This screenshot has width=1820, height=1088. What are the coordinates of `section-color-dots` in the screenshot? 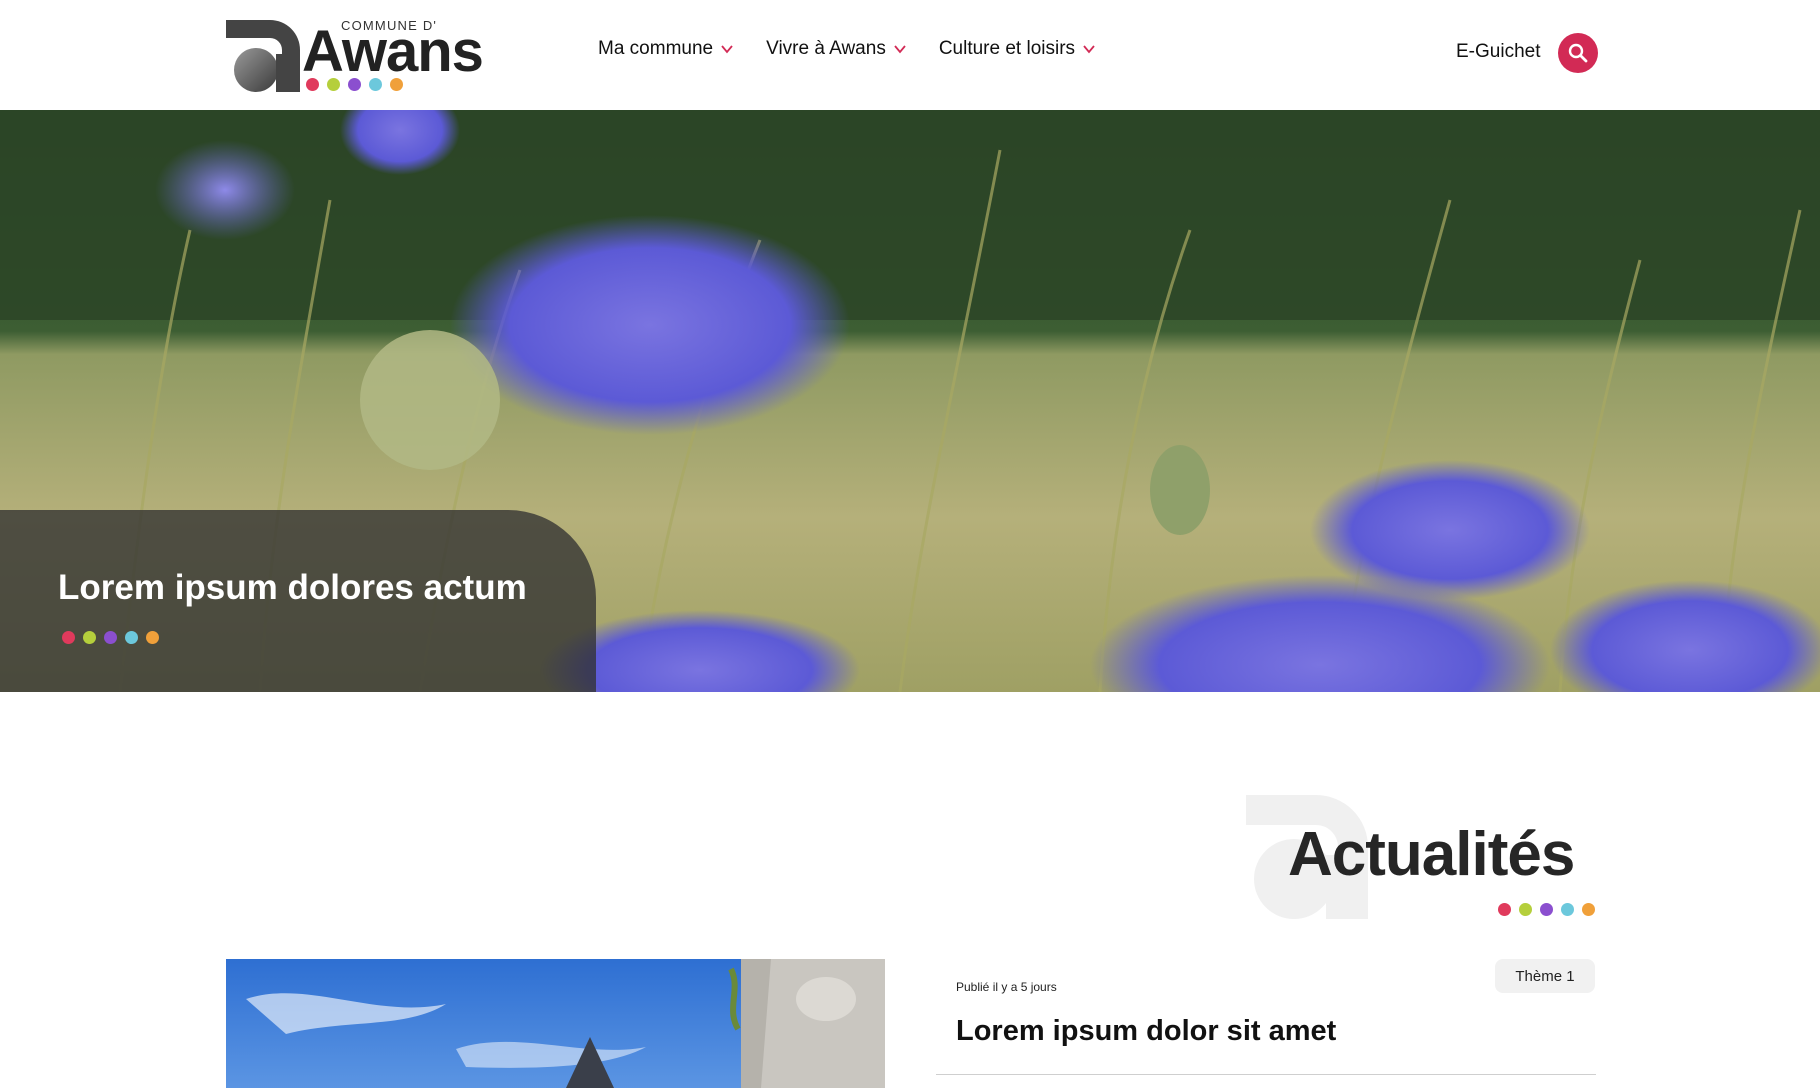 It's located at (1546, 909).